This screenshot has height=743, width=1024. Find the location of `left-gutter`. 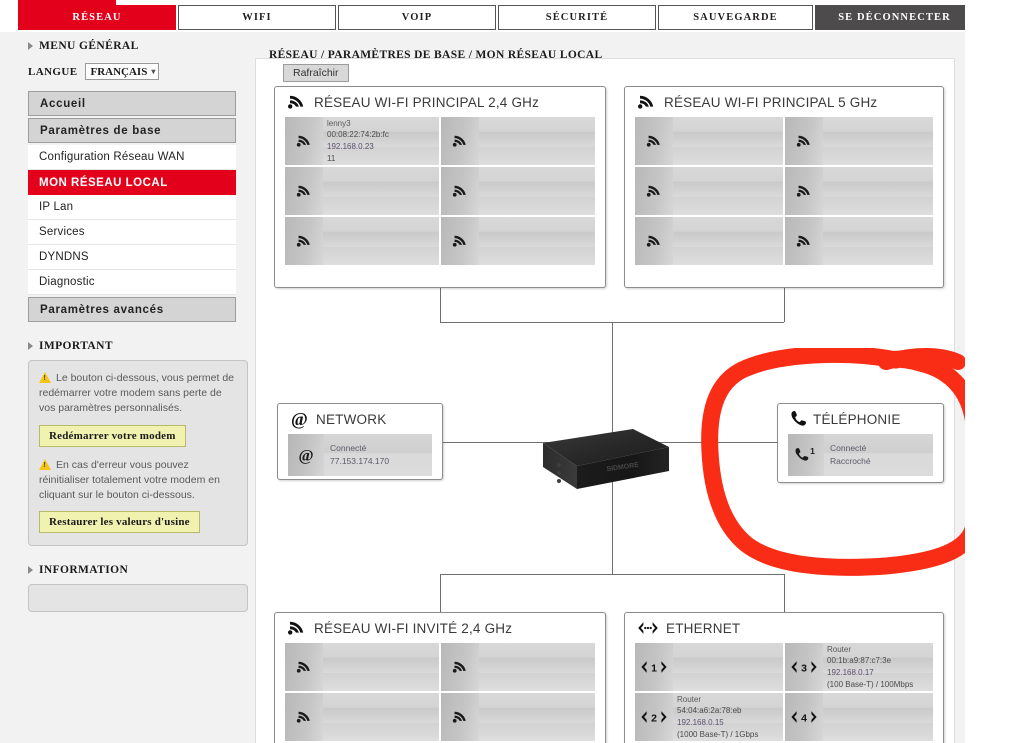

left-gutter is located at coordinates (9, 387).